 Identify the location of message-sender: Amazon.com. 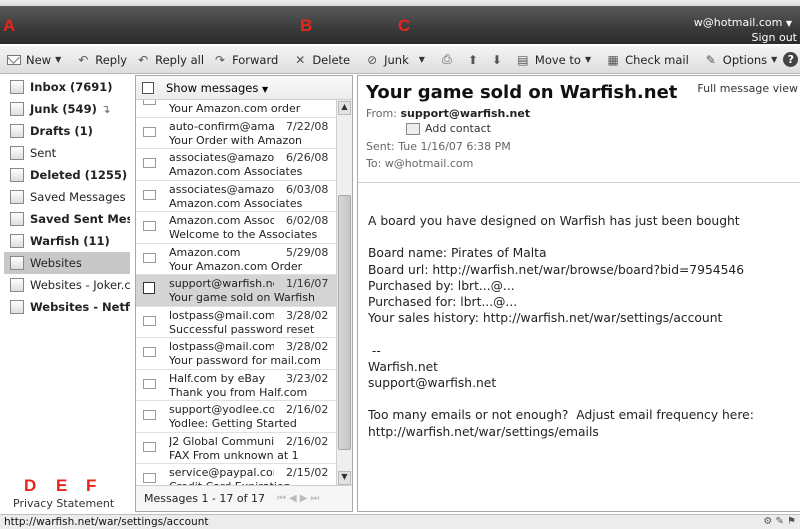
(205, 252).